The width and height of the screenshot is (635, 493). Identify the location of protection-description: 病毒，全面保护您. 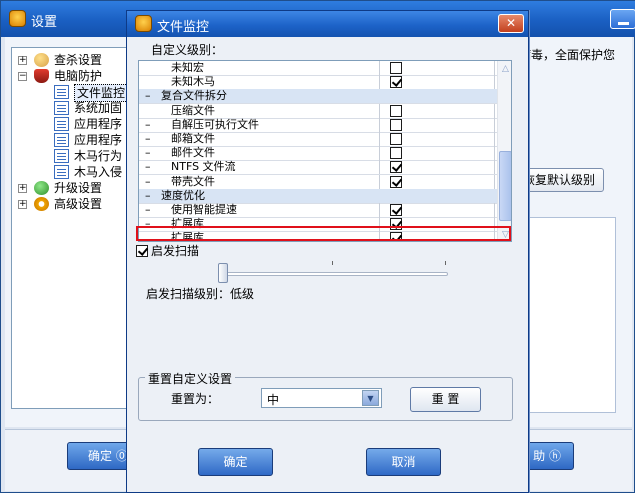
(567, 55).